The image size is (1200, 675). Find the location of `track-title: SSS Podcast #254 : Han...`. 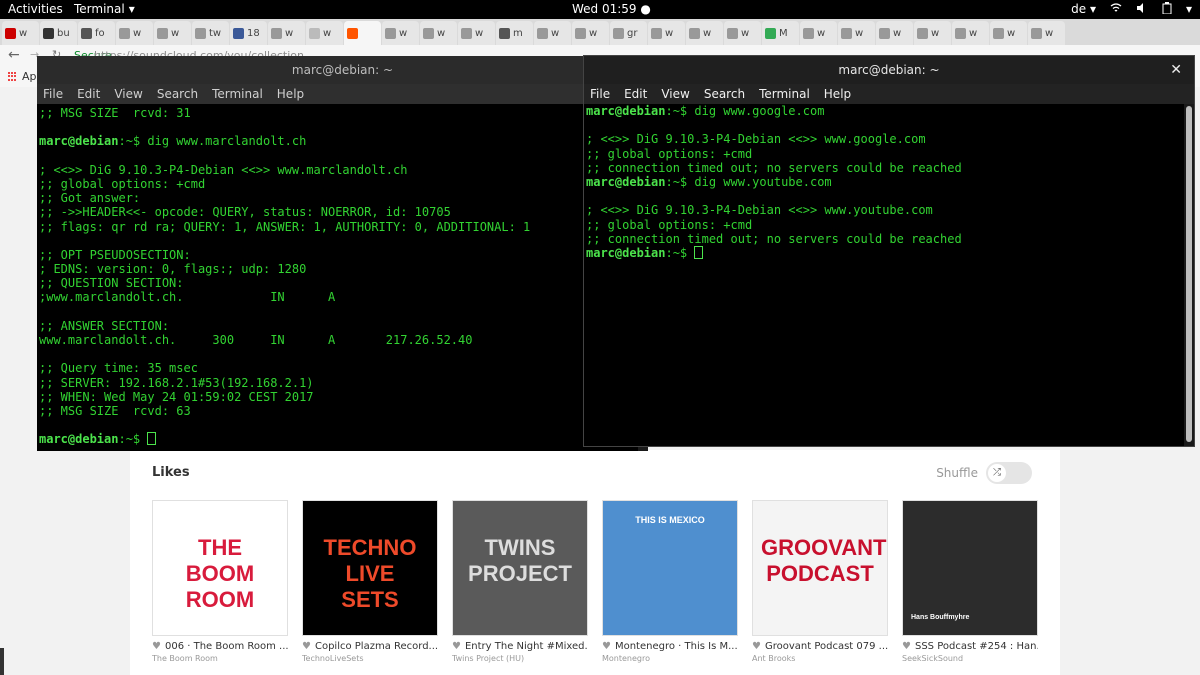

track-title: SSS Podcast #254 : Han... is located at coordinates (976, 646).